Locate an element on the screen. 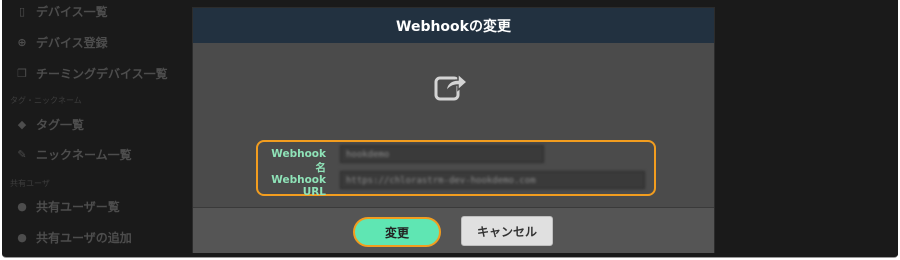 This screenshot has width=900, height=260. sidebar-item-label: ニックネーム一覧 is located at coordinates (84, 155).